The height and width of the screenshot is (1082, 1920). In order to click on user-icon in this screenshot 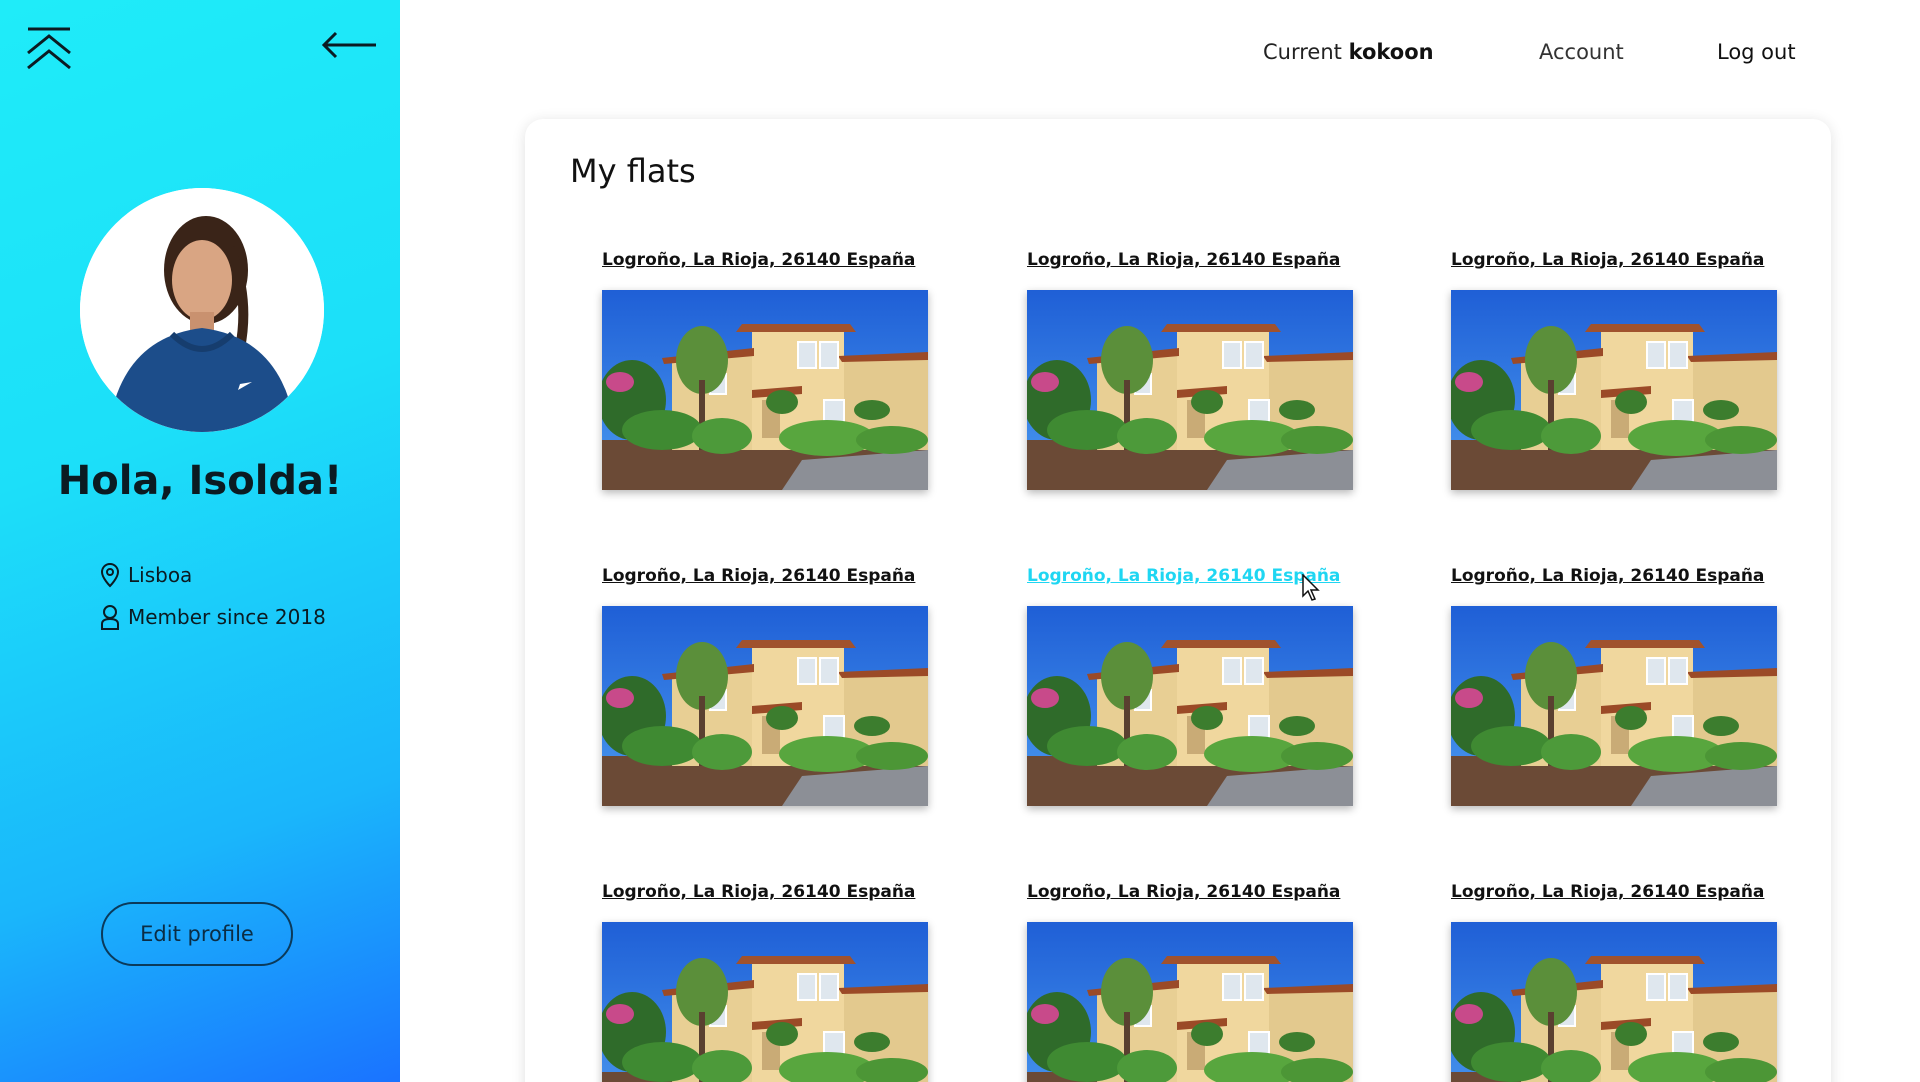, I will do `click(110, 617)`.